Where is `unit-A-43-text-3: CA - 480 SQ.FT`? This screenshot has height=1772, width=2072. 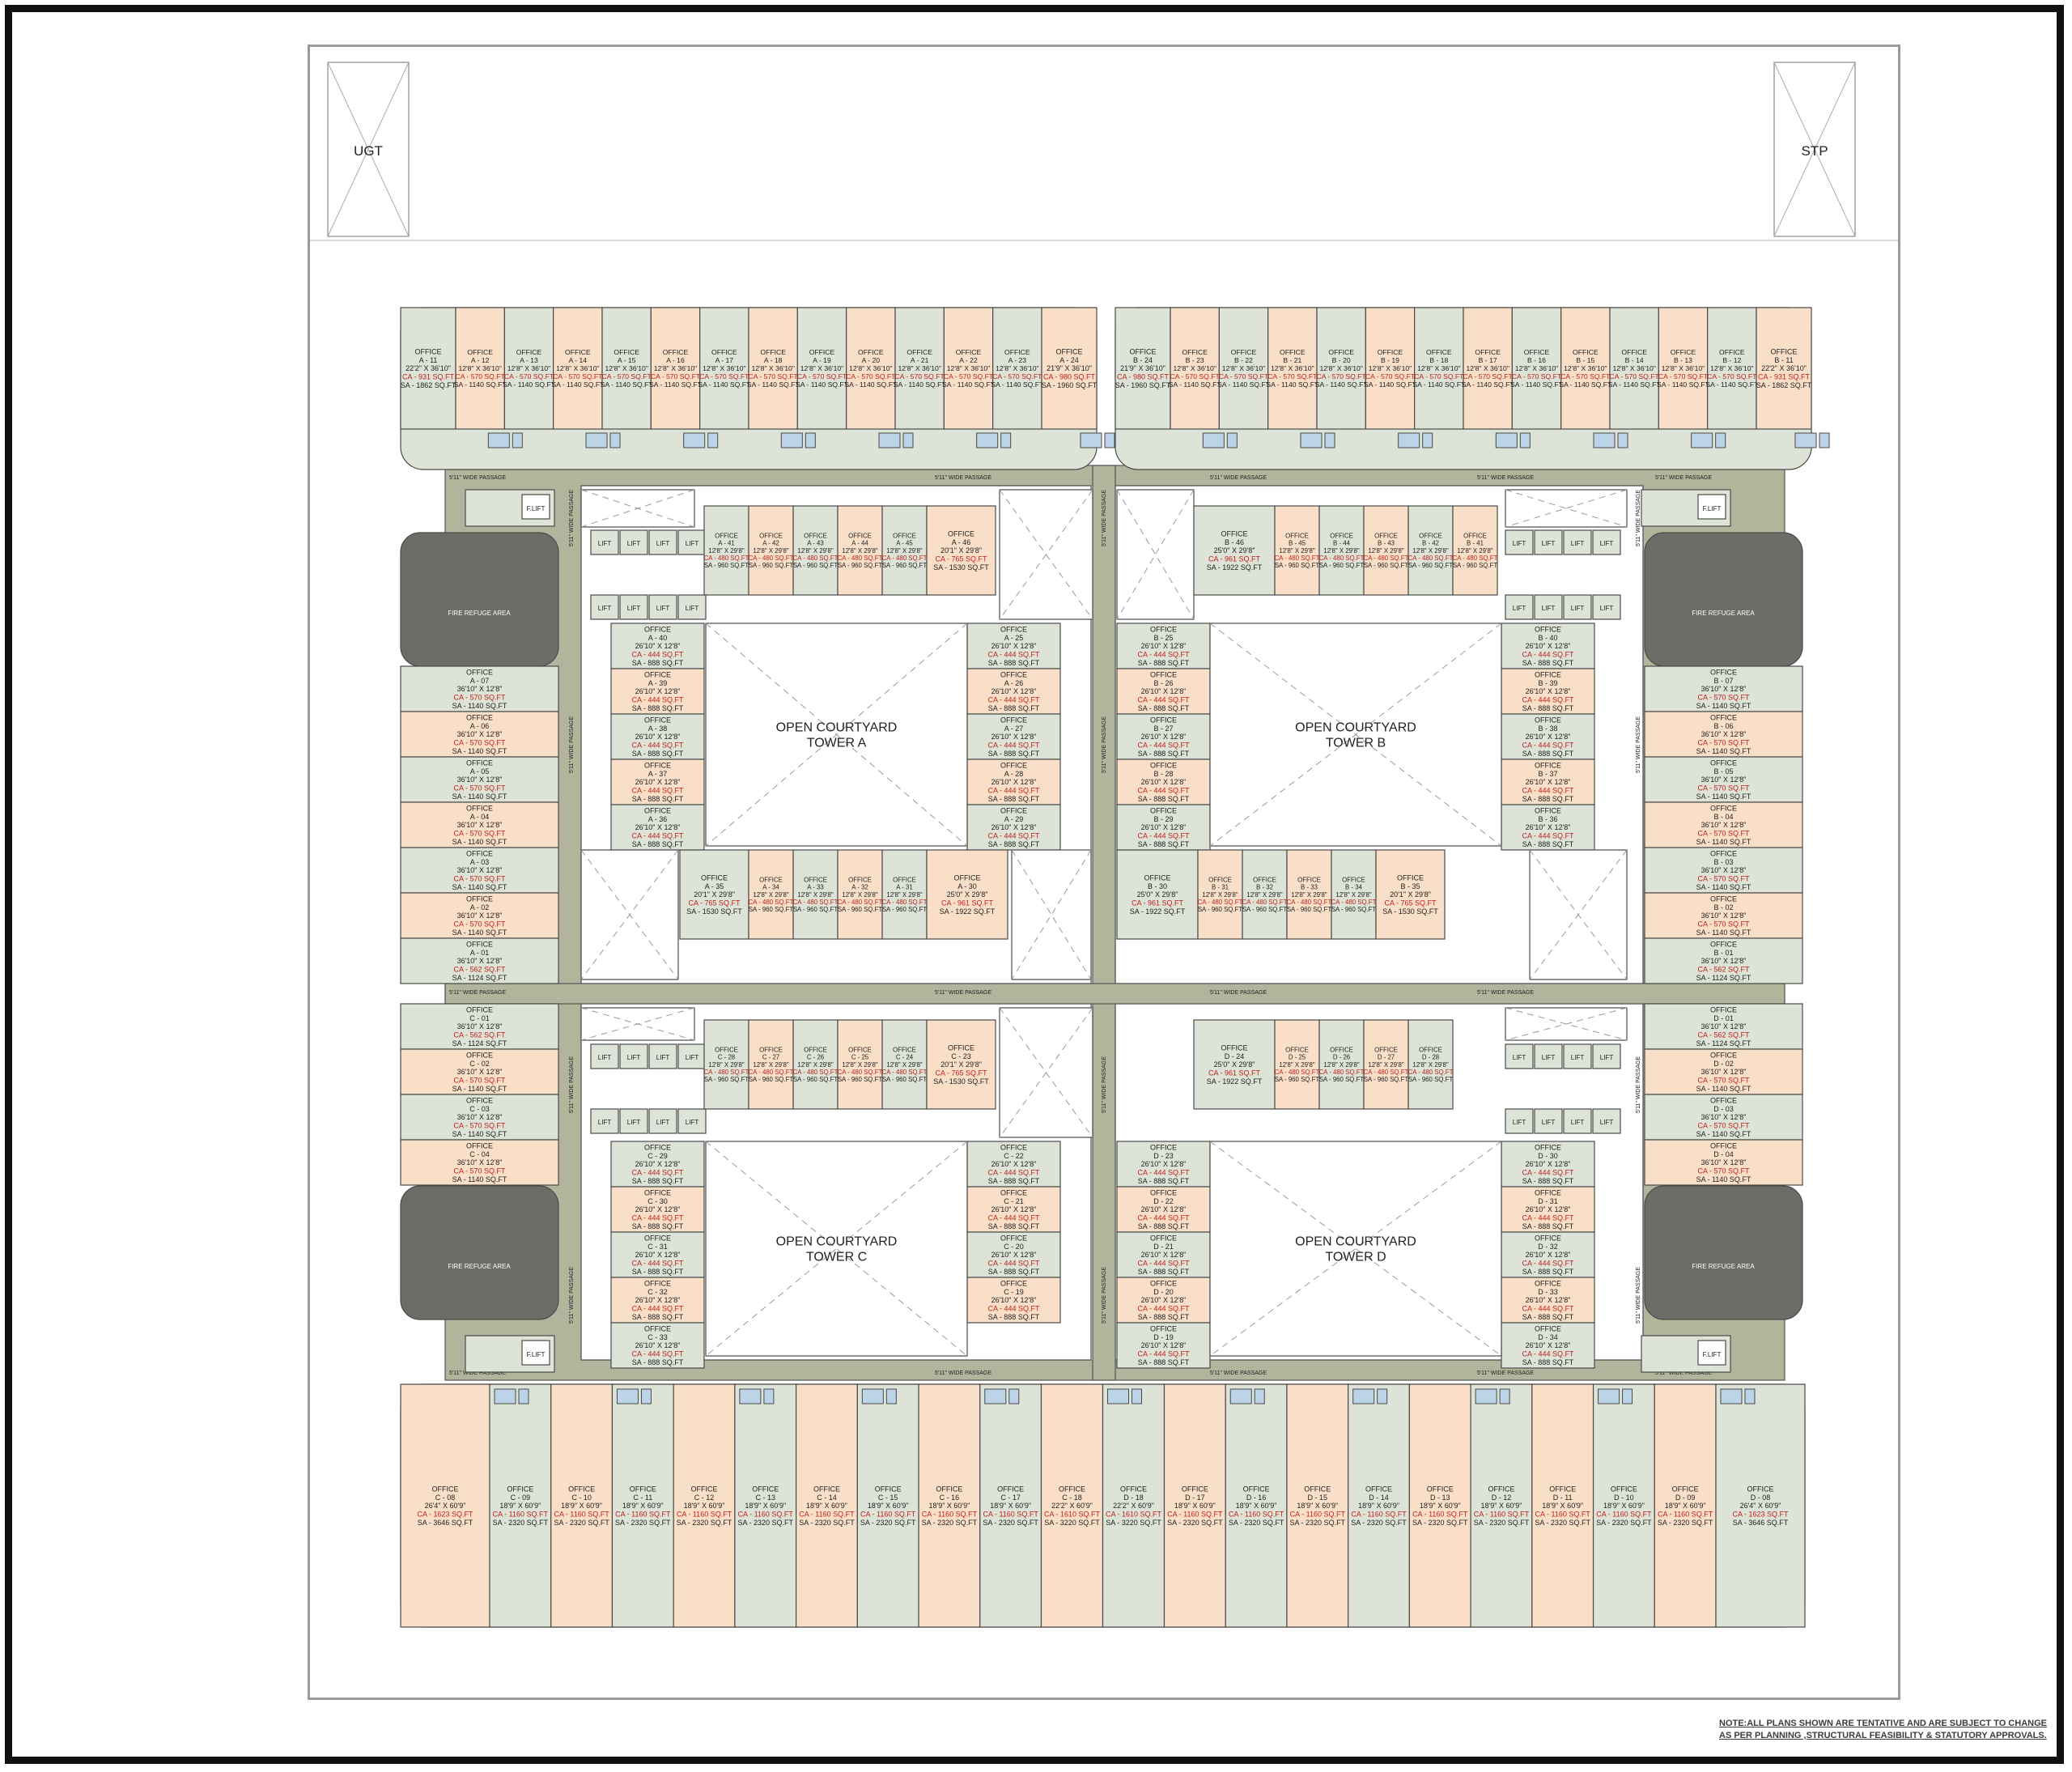 unit-A-43-text-3: CA - 480 SQ.FT is located at coordinates (816, 559).